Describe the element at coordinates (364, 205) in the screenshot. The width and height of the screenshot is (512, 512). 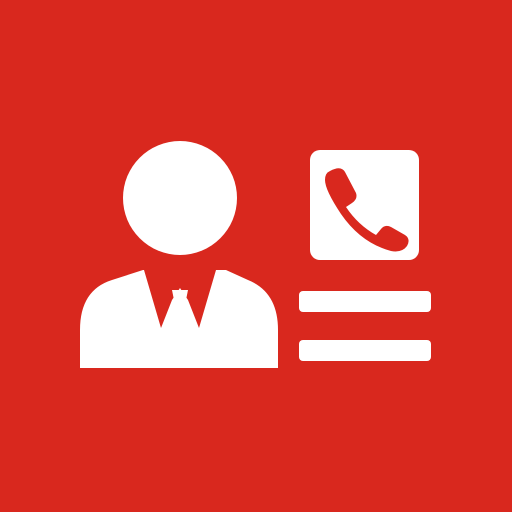
I see `phone-icon` at that location.